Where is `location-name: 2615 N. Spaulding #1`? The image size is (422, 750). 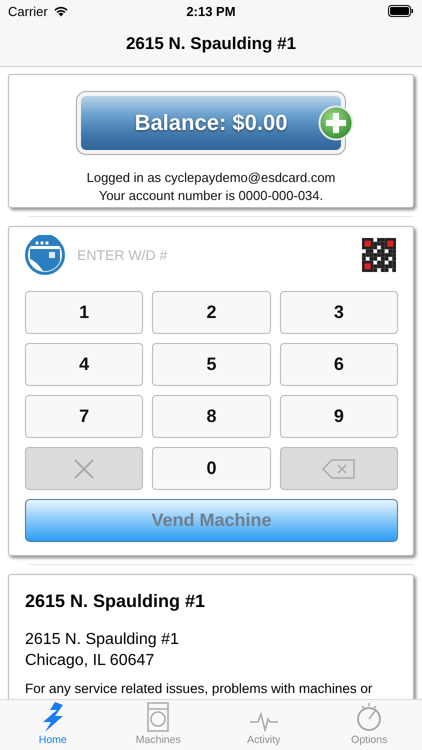
location-name: 2615 N. Spaulding #1 is located at coordinates (115, 601).